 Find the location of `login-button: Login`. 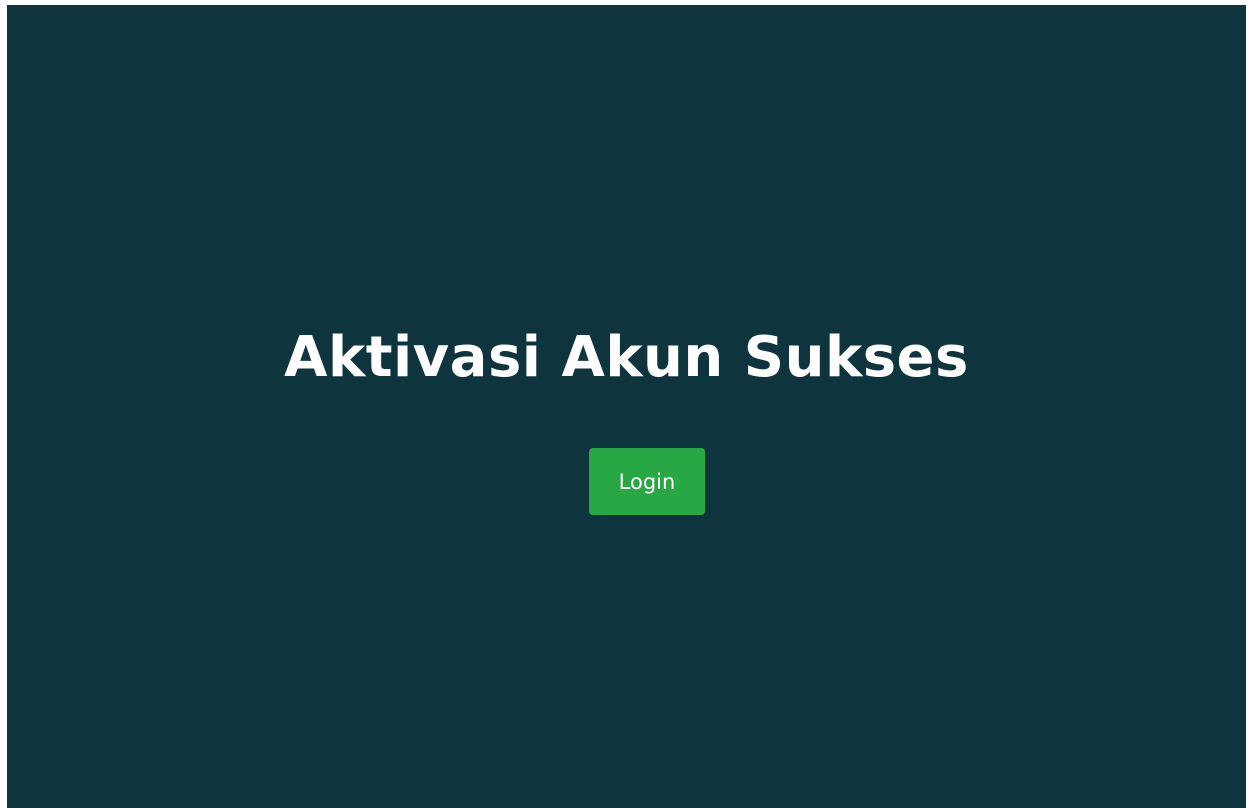

login-button: Login is located at coordinates (647, 481).